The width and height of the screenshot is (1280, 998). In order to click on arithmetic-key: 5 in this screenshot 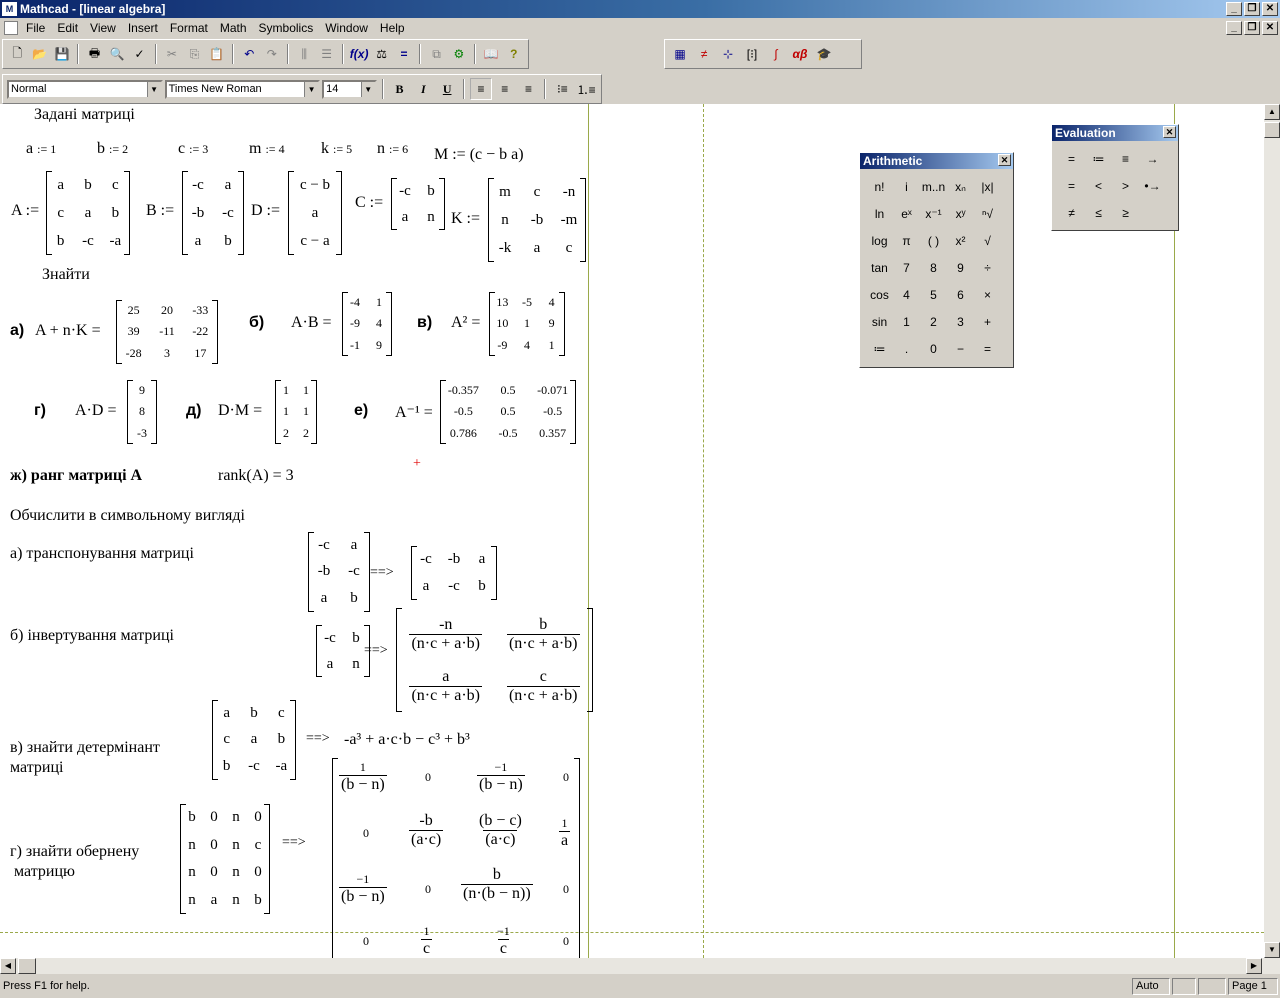, I will do `click(933, 294)`.